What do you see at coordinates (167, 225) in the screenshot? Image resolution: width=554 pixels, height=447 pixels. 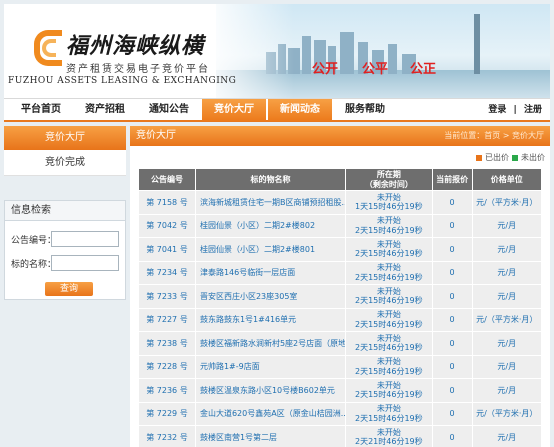 I see `notice-number: 第 7042 号` at bounding box center [167, 225].